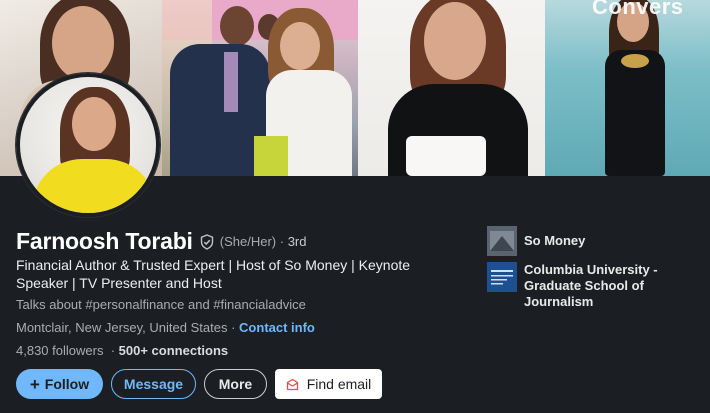 The width and height of the screenshot is (710, 413). What do you see at coordinates (88, 145) in the screenshot?
I see `profile-avatar` at bounding box center [88, 145].